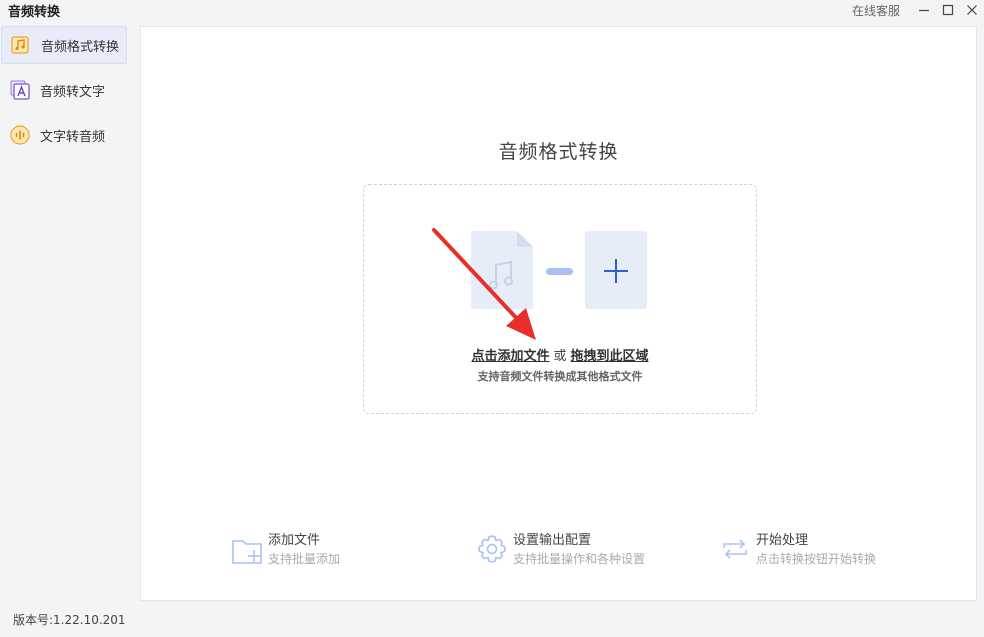 This screenshot has width=984, height=637. I want to click on close-icon, so click(972, 10).